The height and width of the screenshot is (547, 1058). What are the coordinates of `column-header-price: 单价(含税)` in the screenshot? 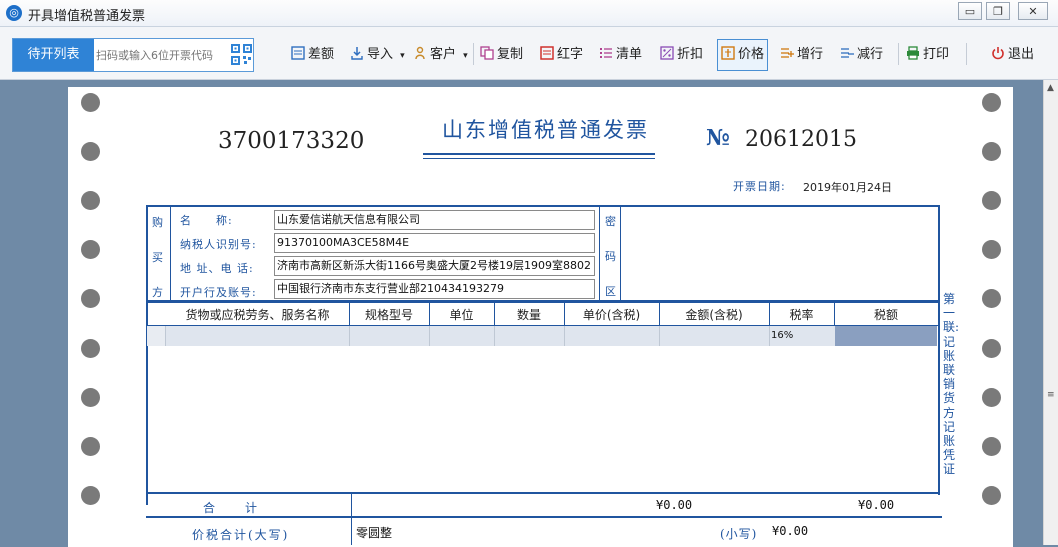 It's located at (611, 315).